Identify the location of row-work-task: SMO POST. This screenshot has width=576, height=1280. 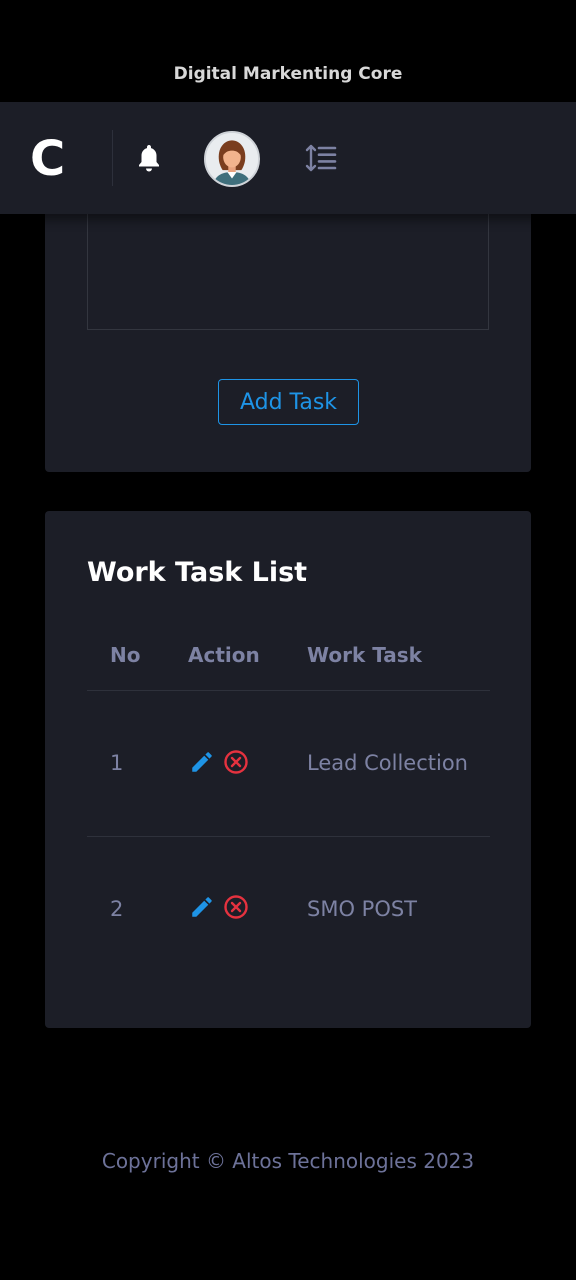
(362, 909).